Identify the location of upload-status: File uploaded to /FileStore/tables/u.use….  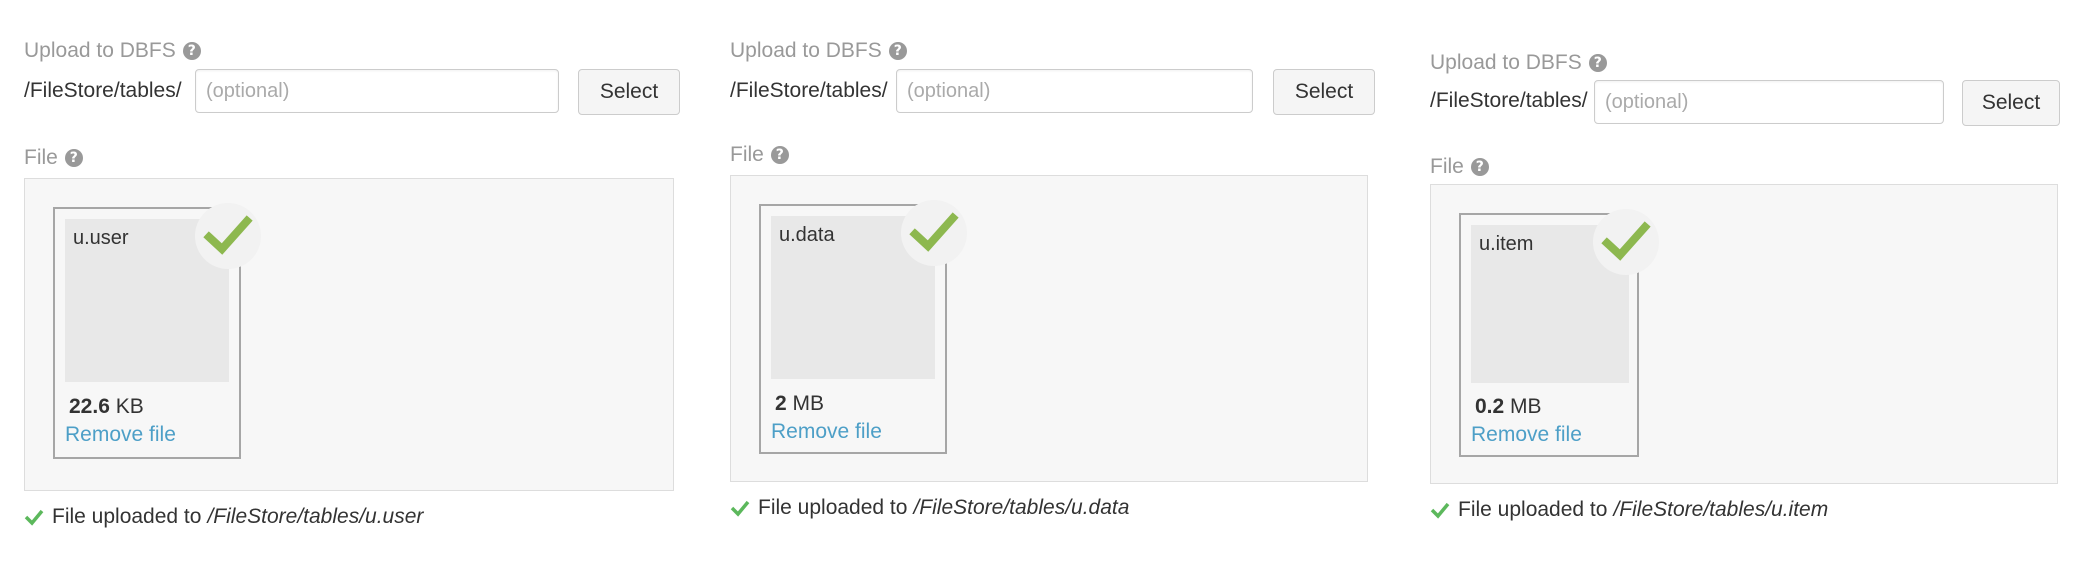
(223, 517).